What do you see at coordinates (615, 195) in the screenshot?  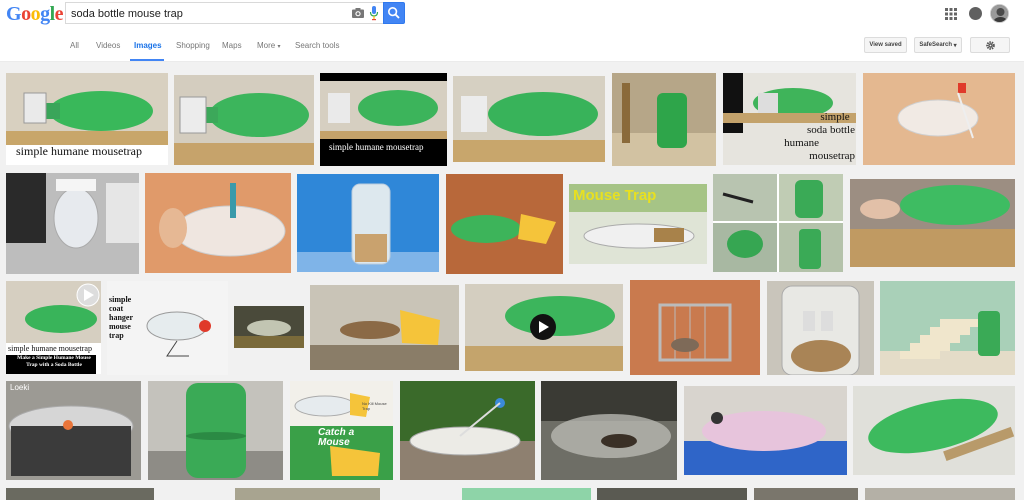 I see `image-caption: Mouse Trap` at bounding box center [615, 195].